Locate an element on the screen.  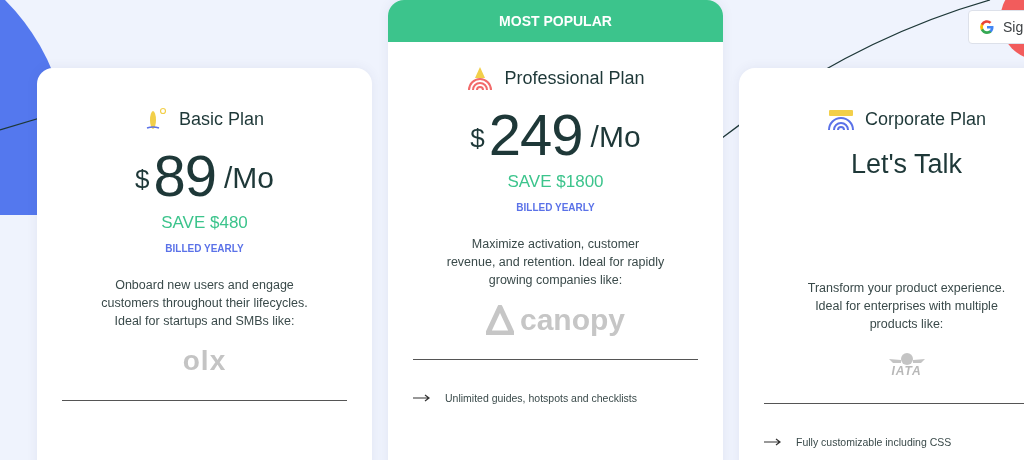
google-signin-button: Sig is located at coordinates (996, 27).